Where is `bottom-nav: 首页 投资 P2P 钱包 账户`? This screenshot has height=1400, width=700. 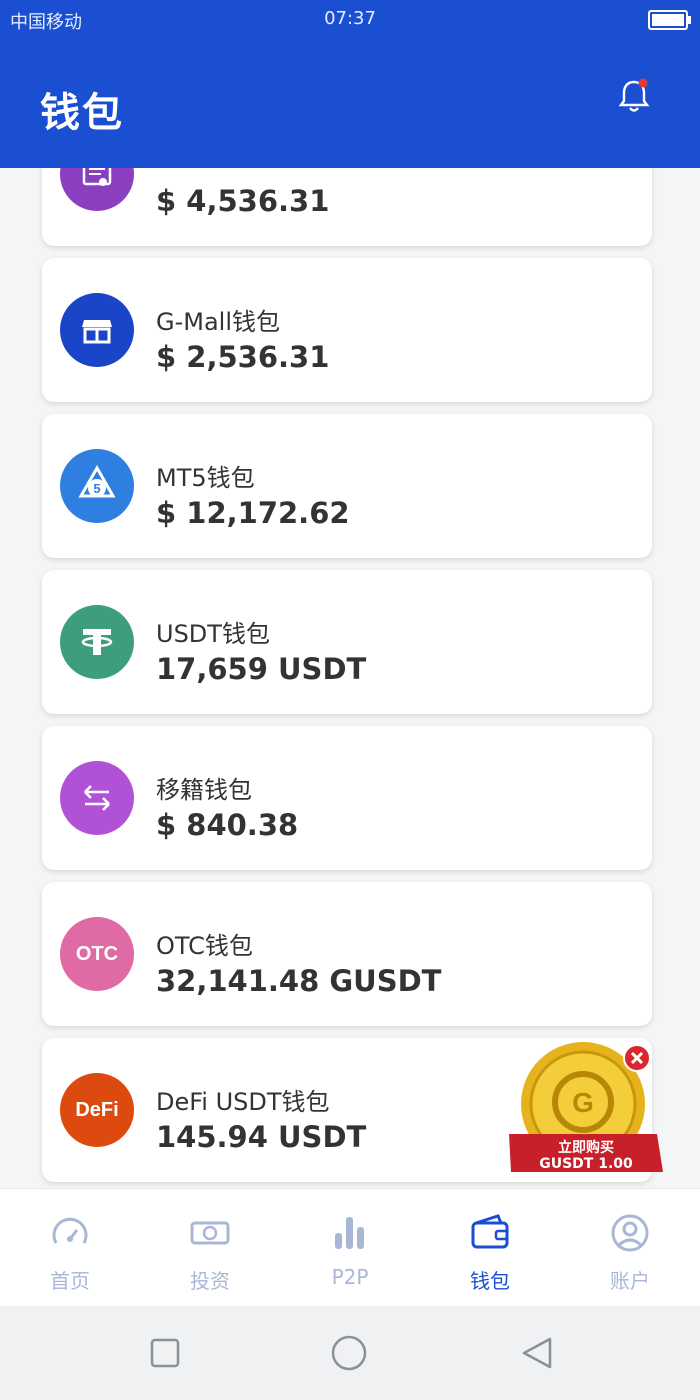
bottom-nav: 首页 投资 P2P 钱包 账户 is located at coordinates (350, 1247).